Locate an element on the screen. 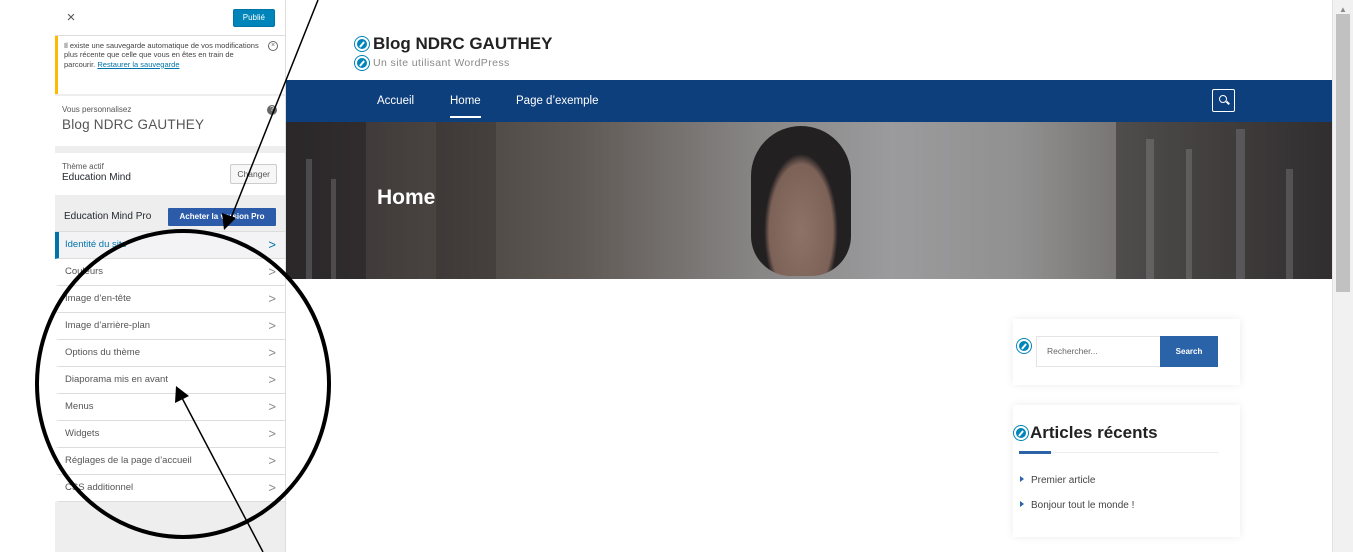  menu-item-widgets: Widgets > is located at coordinates (170, 434).